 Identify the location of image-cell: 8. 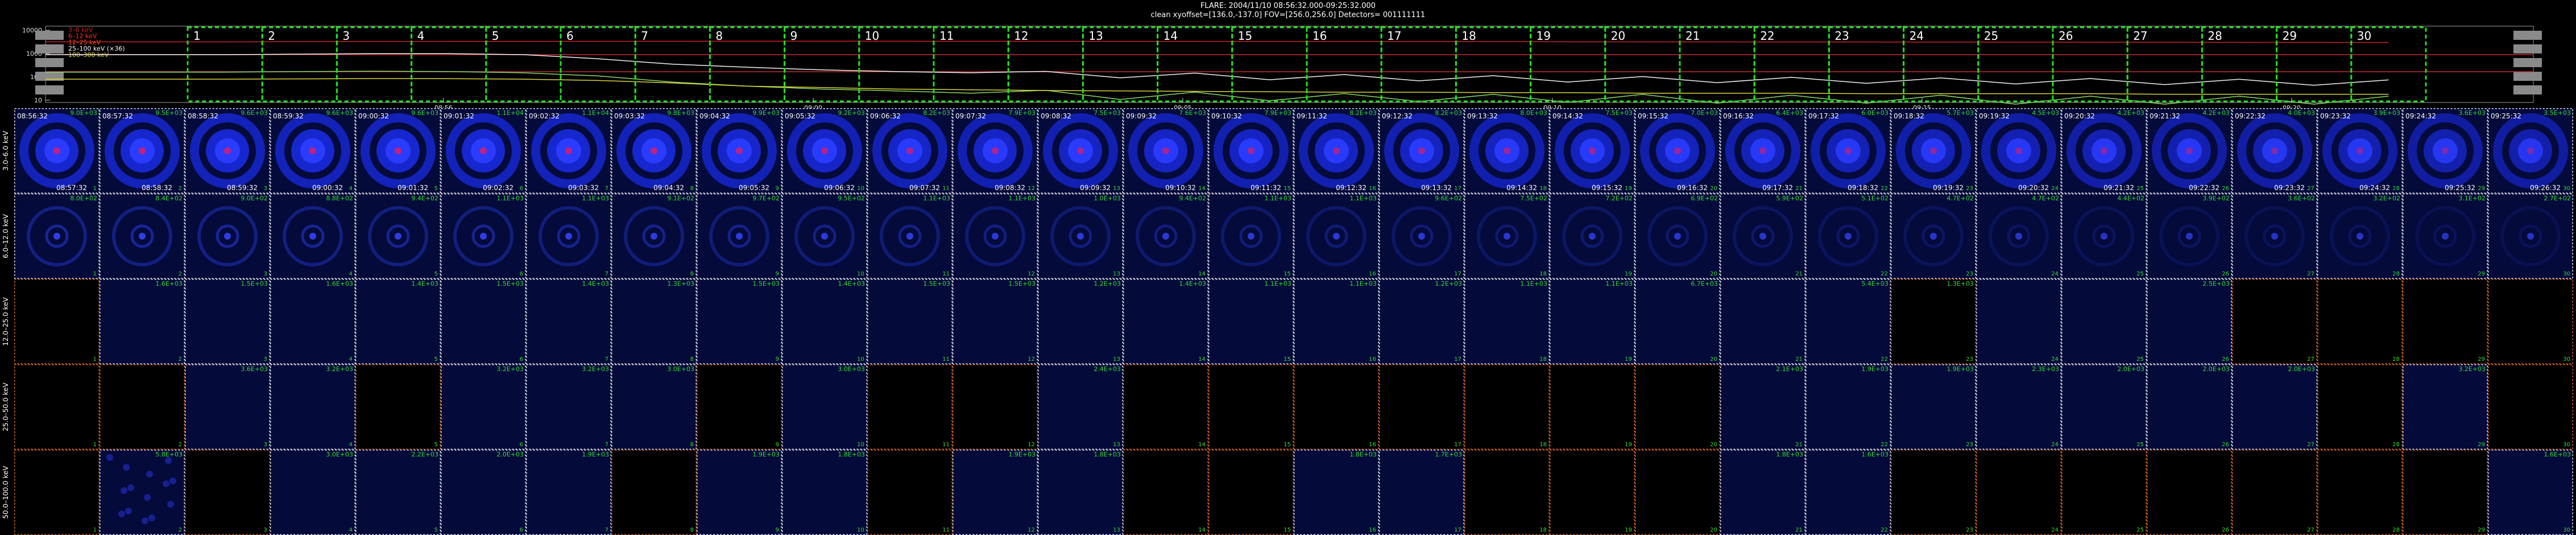
(654, 492).